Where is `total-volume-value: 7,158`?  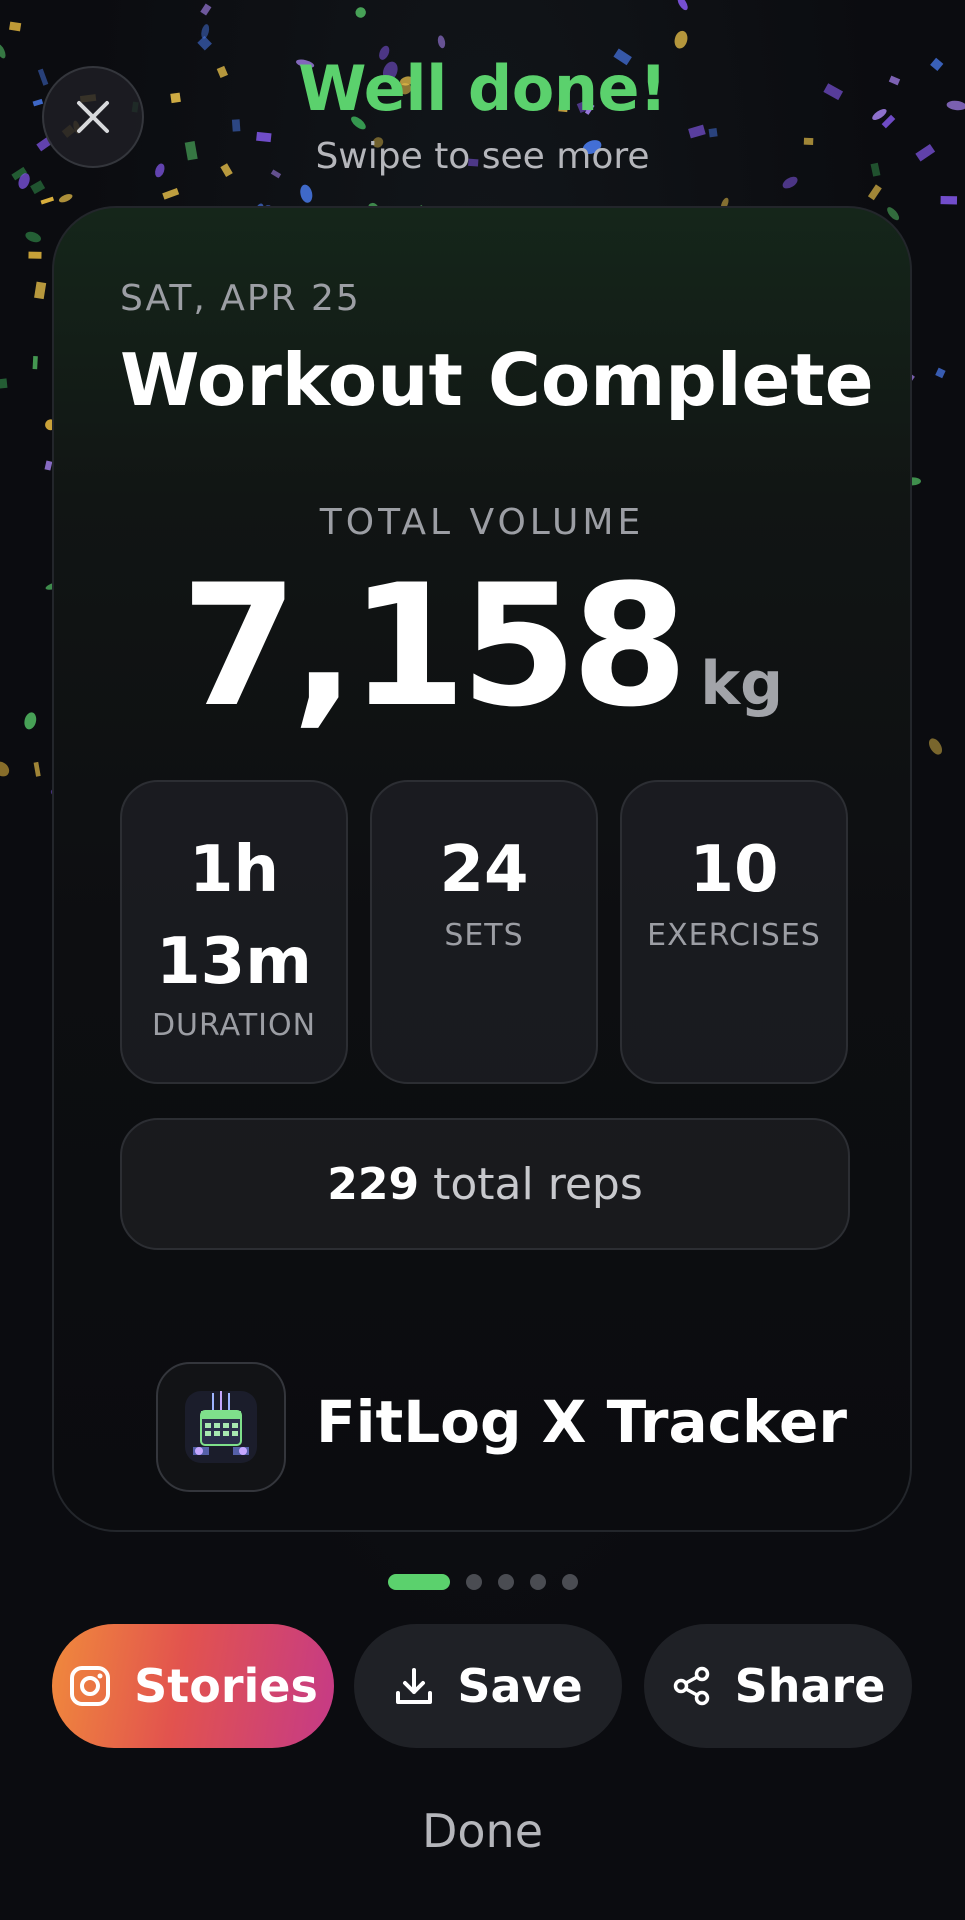 total-volume-value: 7,158 is located at coordinates (434, 646).